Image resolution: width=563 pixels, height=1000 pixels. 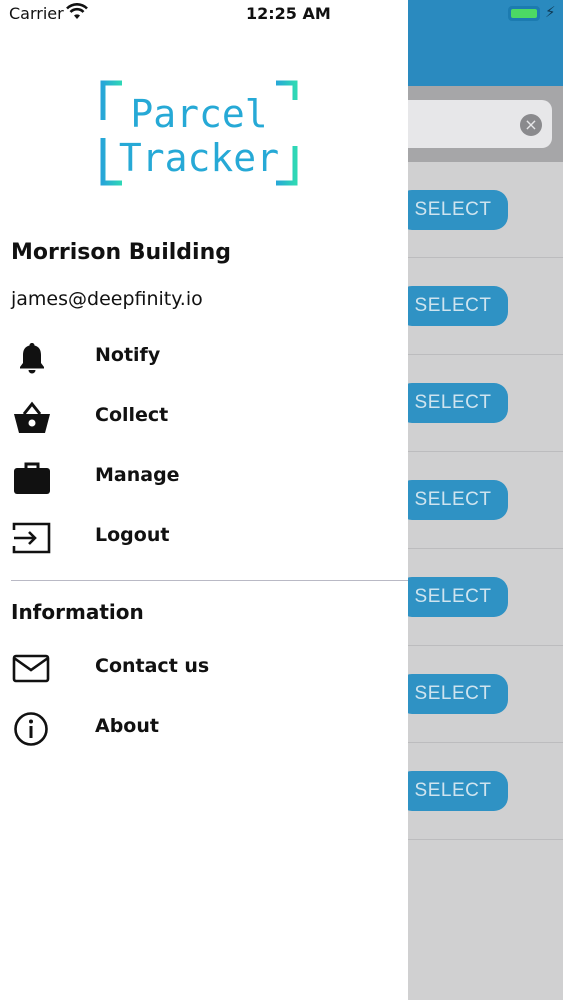 What do you see at coordinates (36, 13) in the screenshot?
I see `carrier-label: Carrier` at bounding box center [36, 13].